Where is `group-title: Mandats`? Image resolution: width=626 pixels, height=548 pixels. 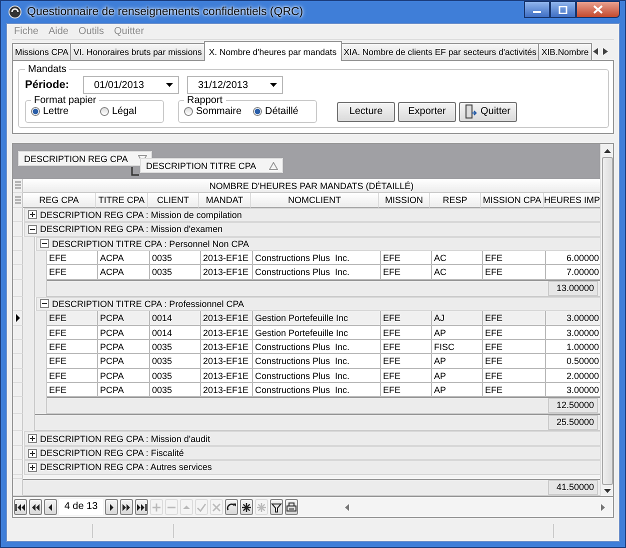 group-title: Mandats is located at coordinates (47, 69).